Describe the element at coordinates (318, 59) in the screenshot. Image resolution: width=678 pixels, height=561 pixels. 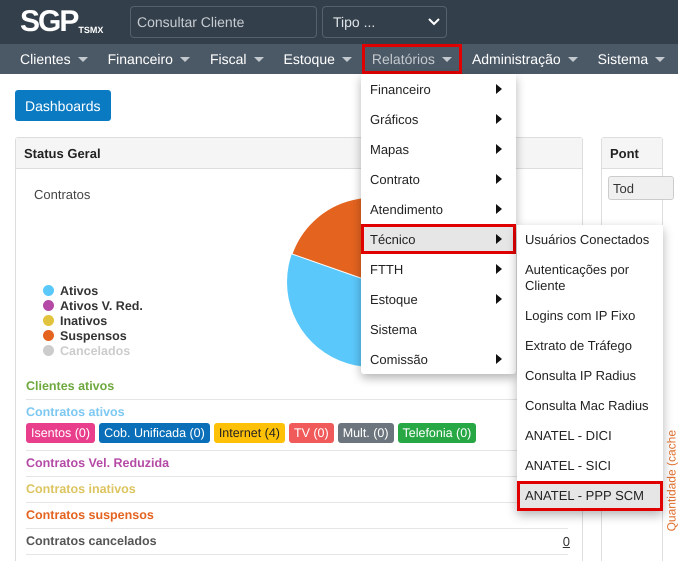
I see `nav-menu-item: Estoque` at that location.